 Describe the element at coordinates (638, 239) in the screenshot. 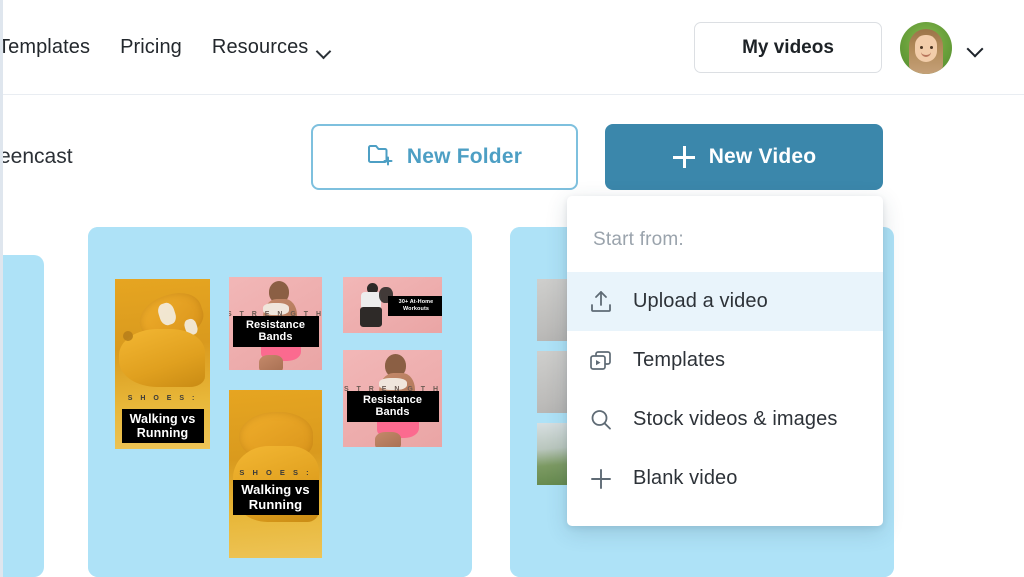

I see `dropdown-title: Start from:` at that location.